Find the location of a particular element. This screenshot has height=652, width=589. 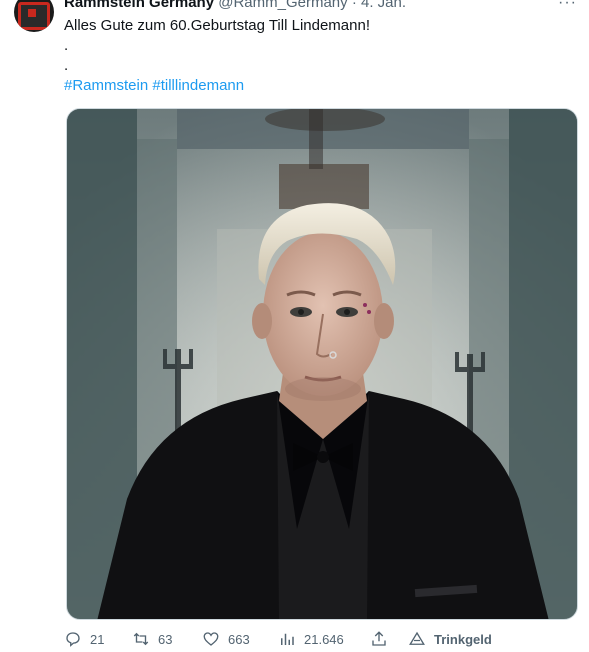

views-button: 21.646 is located at coordinates (311, 639).